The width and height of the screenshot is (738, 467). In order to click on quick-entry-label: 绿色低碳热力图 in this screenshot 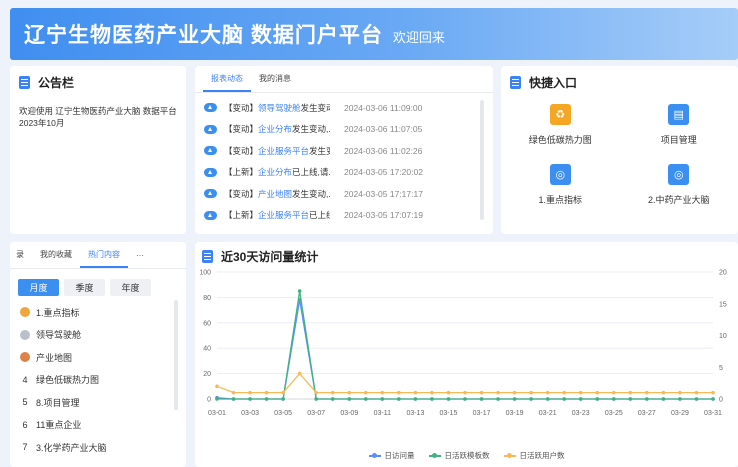, I will do `click(560, 140)`.